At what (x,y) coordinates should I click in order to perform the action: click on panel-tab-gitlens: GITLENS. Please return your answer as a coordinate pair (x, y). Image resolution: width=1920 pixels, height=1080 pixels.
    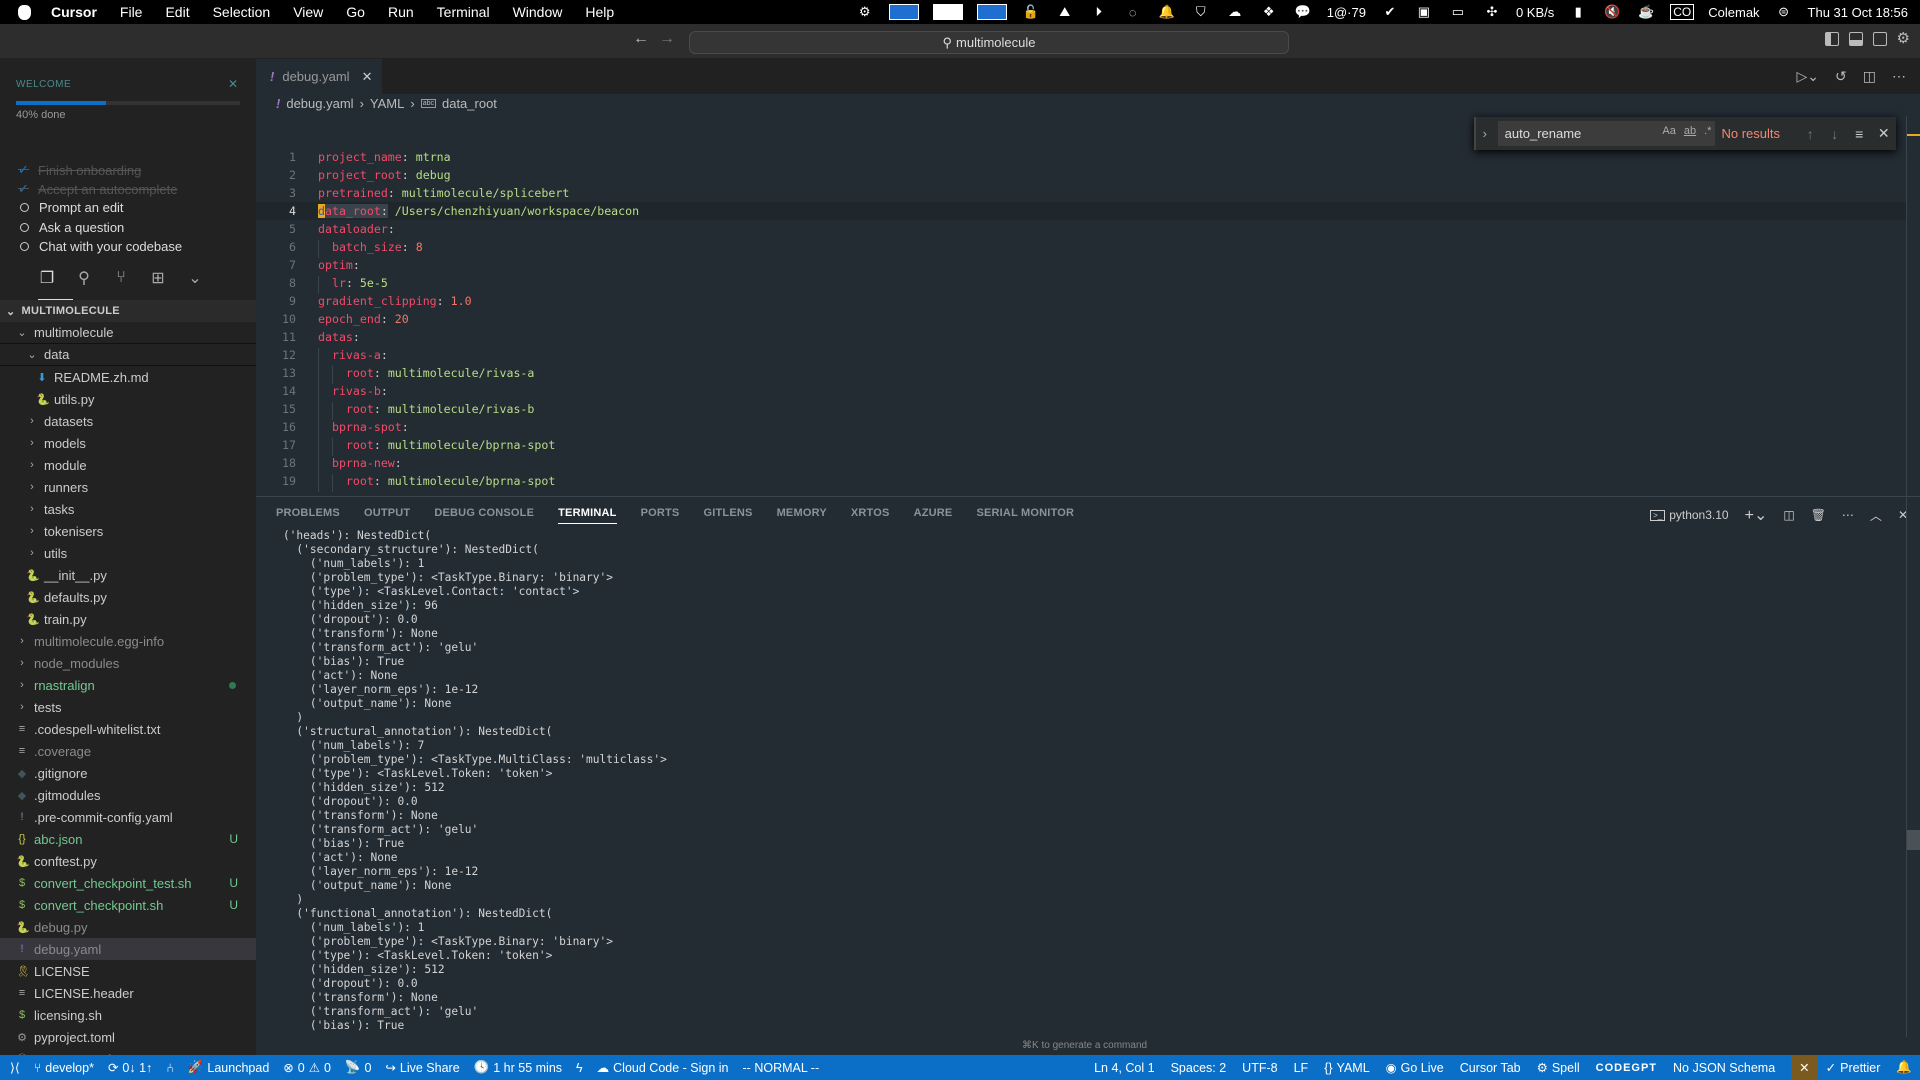
    Looking at the image, I should click on (727, 515).